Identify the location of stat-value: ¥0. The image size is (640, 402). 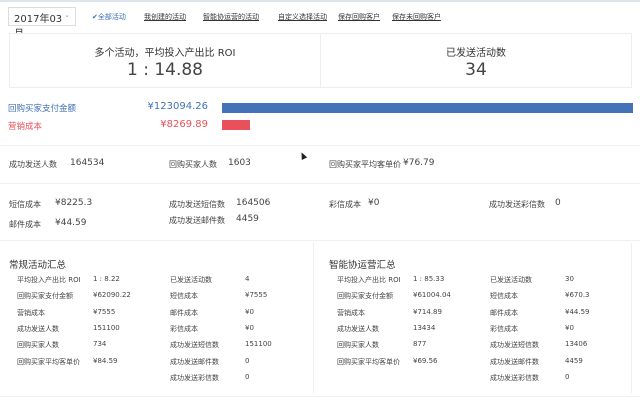
(374, 203).